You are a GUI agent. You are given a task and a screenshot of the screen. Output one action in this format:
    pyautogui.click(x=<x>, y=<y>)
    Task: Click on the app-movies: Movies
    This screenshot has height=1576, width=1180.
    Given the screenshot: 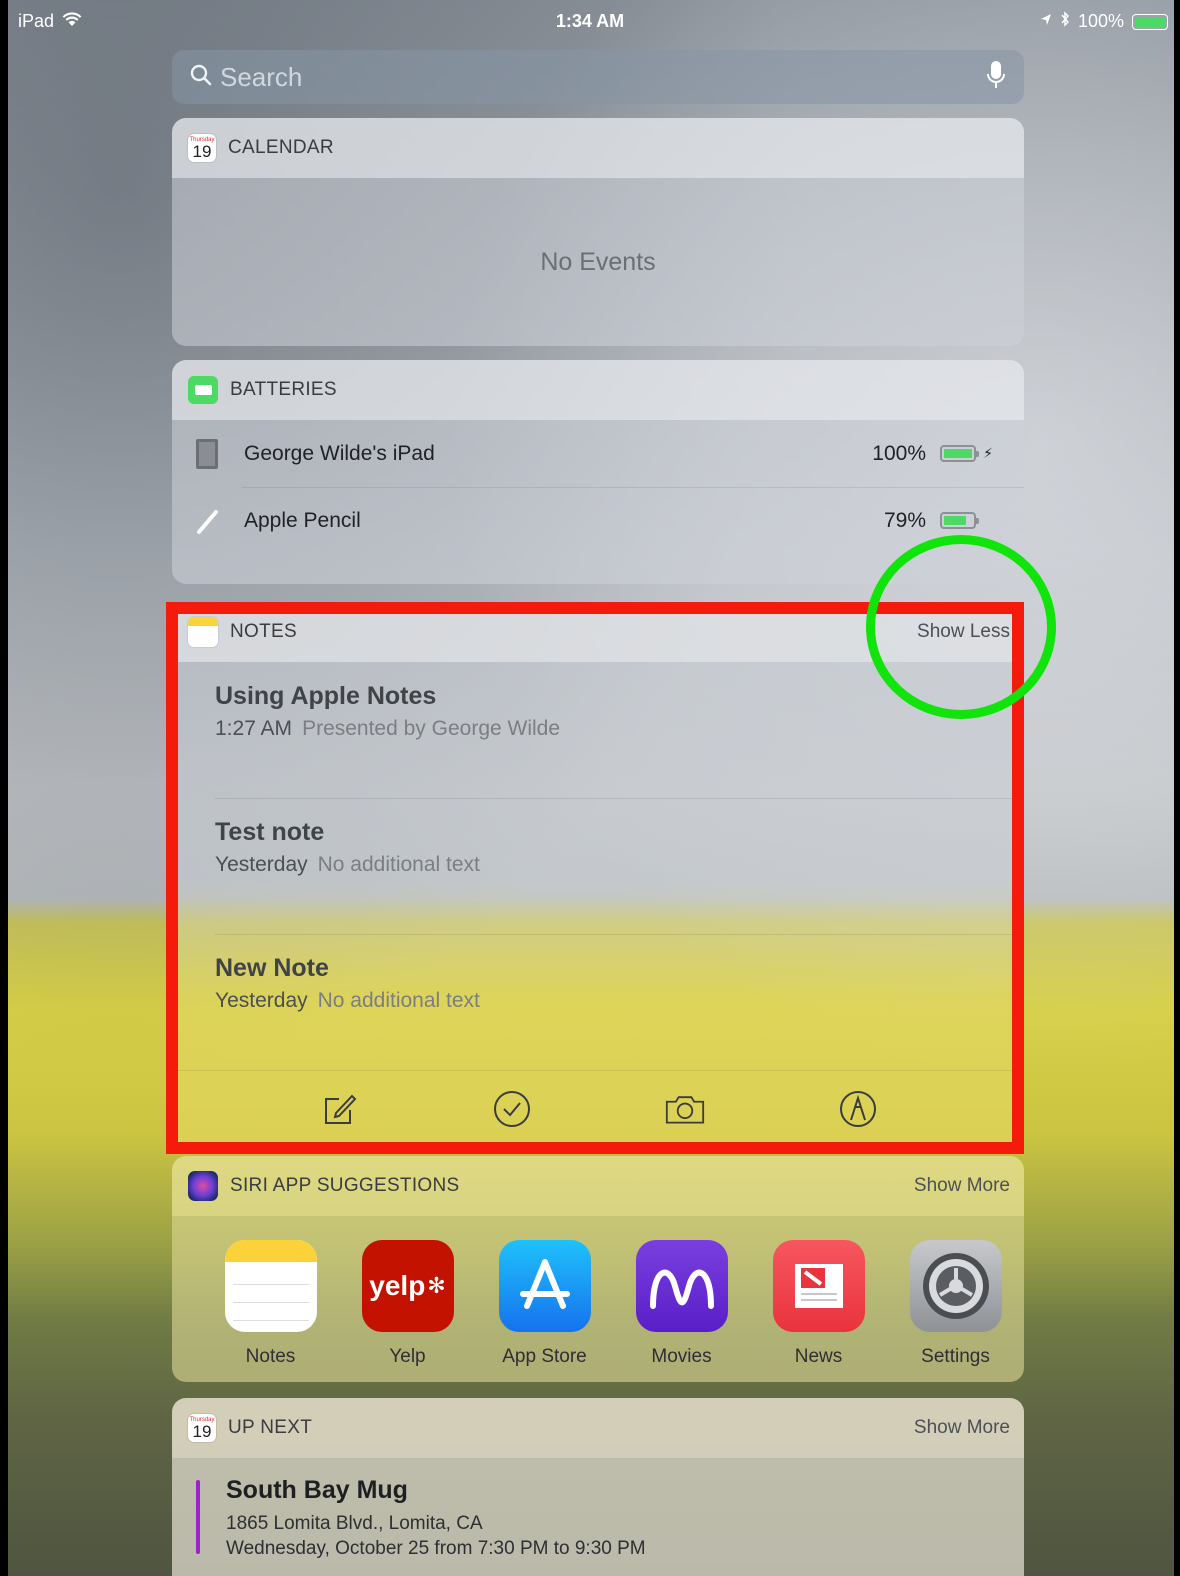 What is the action you would take?
    pyautogui.click(x=681, y=1311)
    